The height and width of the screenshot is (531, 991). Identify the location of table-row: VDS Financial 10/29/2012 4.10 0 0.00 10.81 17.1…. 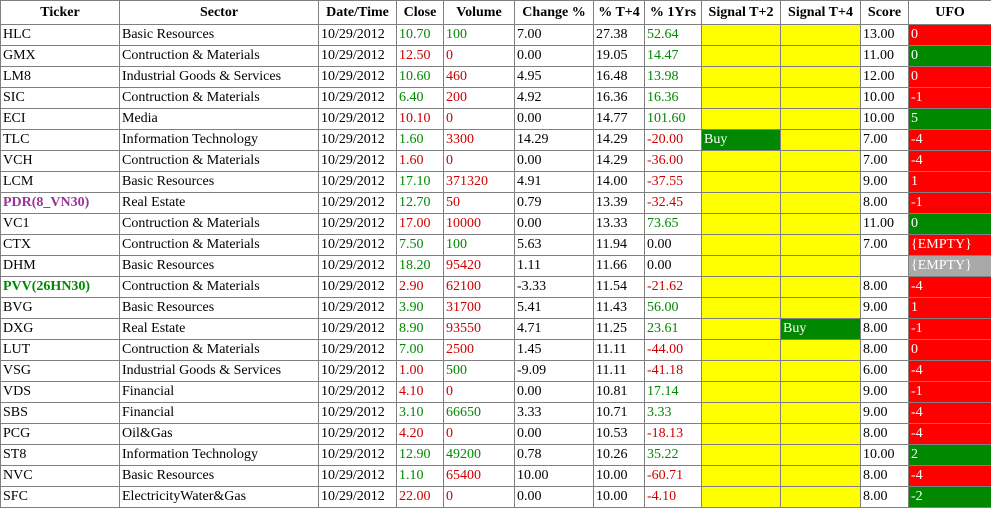
(495, 392).